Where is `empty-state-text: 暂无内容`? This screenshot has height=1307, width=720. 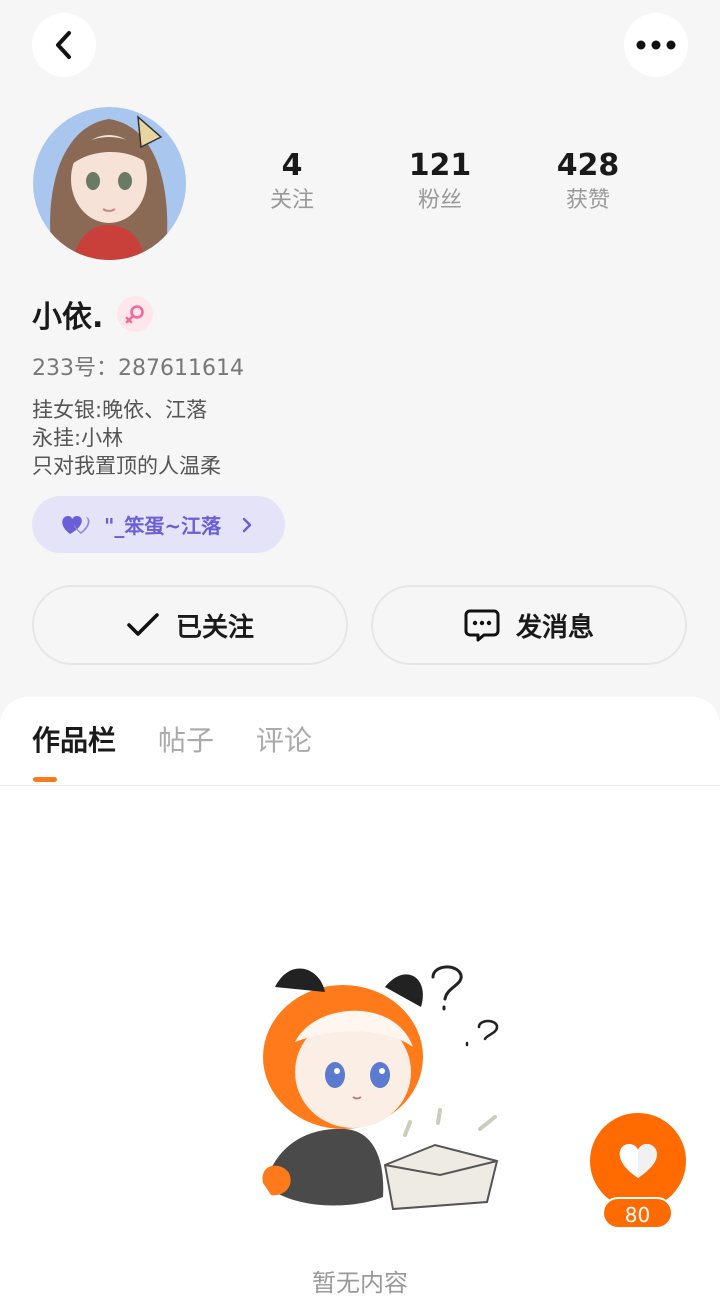 empty-state-text: 暂无内容 is located at coordinates (360, 1283).